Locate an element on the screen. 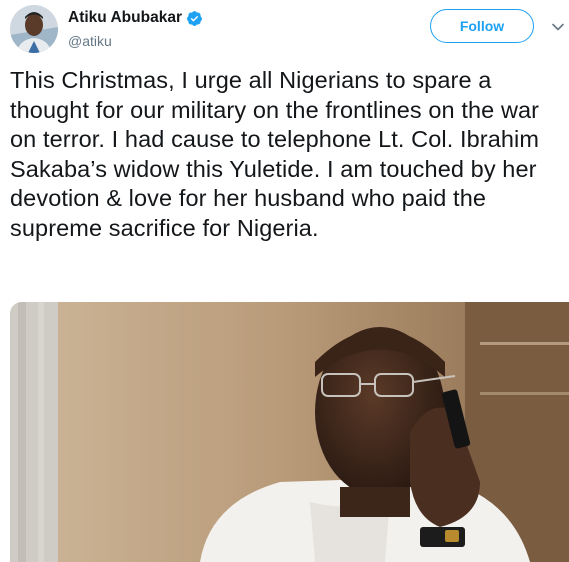 The height and width of the screenshot is (562, 569). verified-badge-icon is located at coordinates (194, 18).